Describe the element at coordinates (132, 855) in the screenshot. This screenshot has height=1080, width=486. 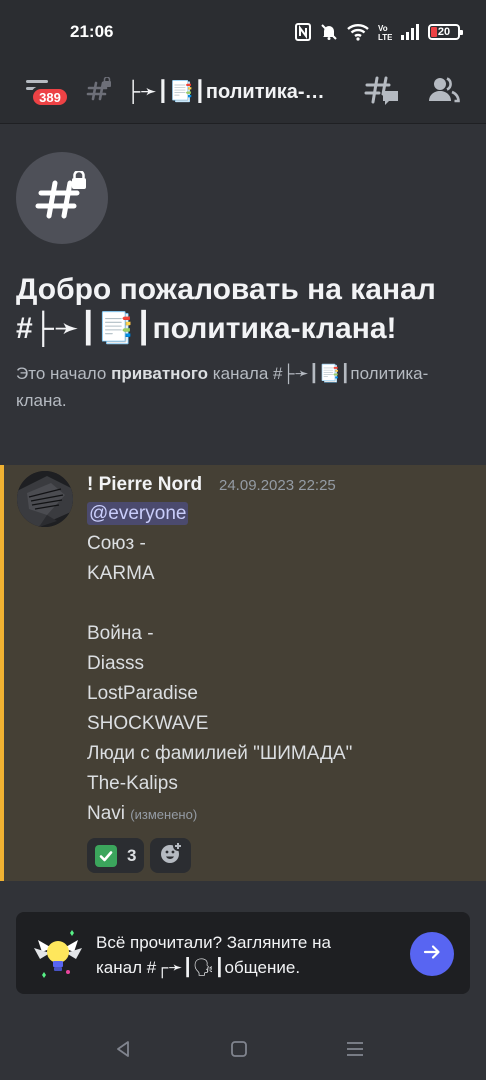
I see `reaction-count: 3` at that location.